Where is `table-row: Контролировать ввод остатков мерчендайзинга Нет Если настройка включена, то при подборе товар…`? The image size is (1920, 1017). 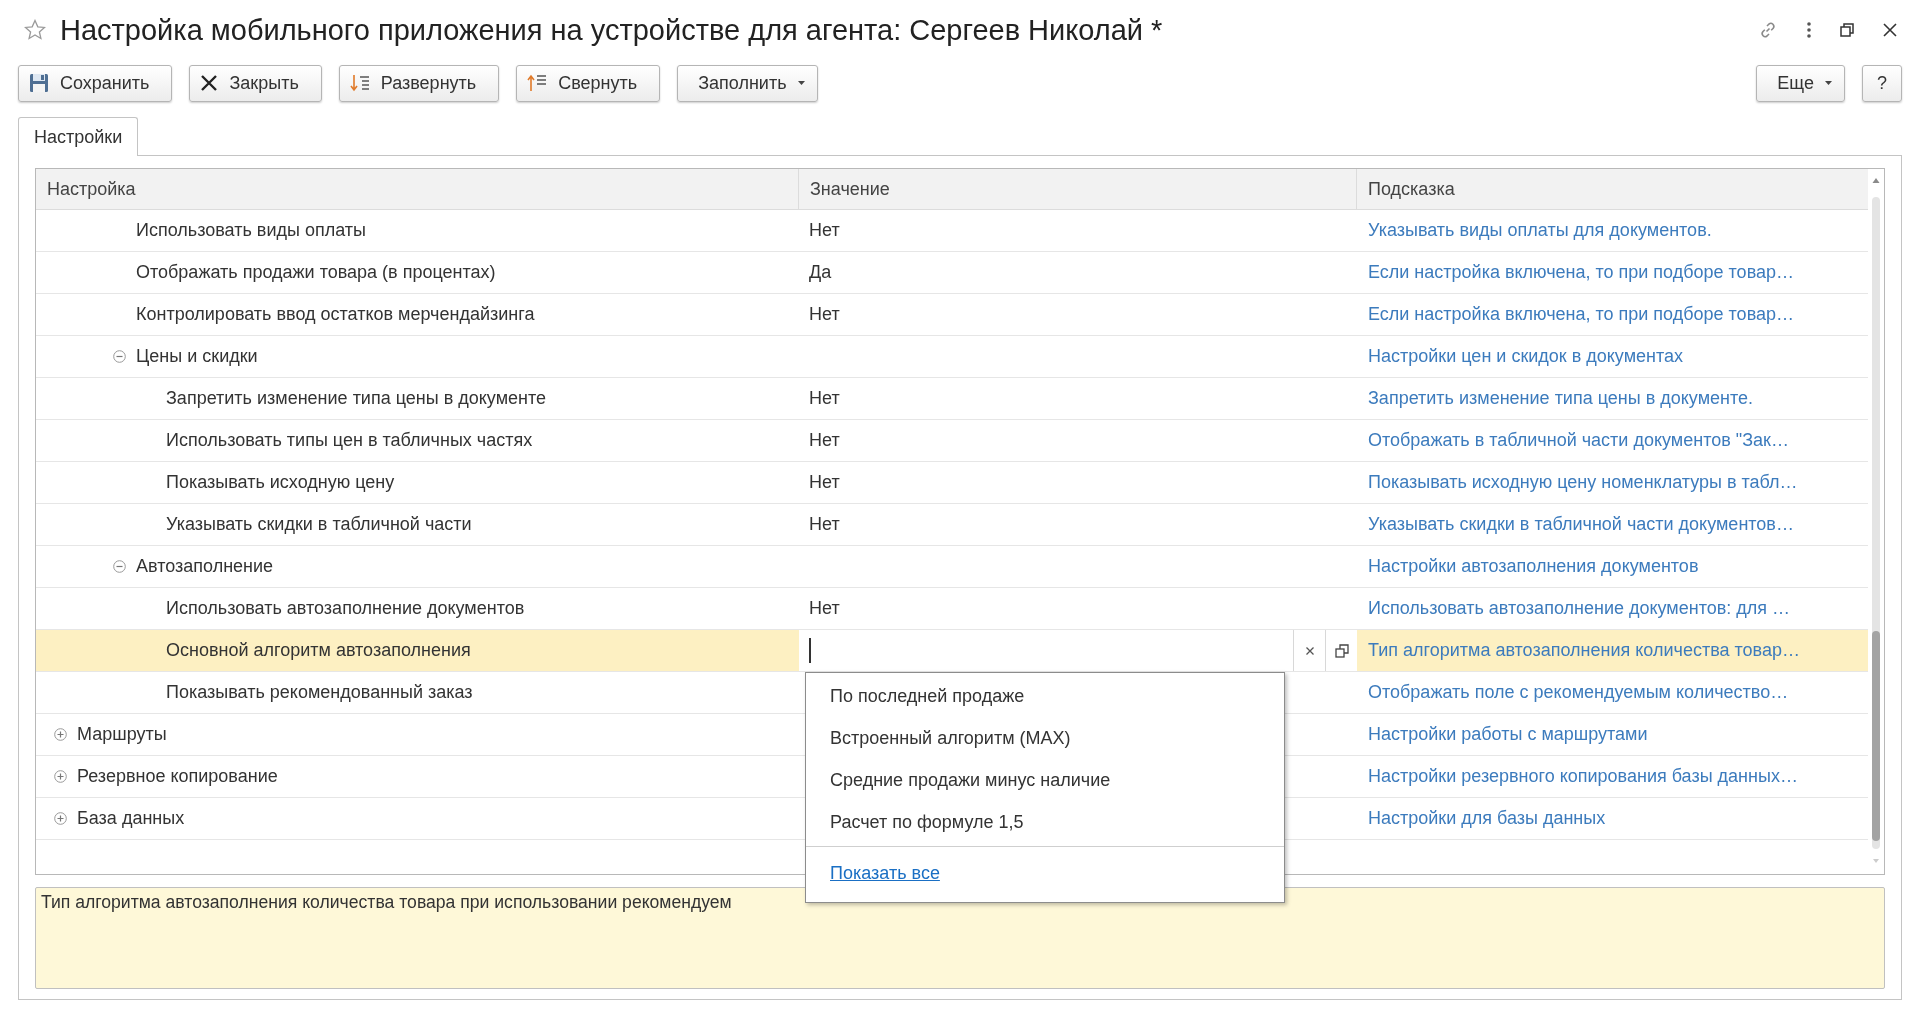
table-row: Контролировать ввод остатков мерчендайзинга Нет Если настройка включена, то при подборе товар… is located at coordinates (952, 315).